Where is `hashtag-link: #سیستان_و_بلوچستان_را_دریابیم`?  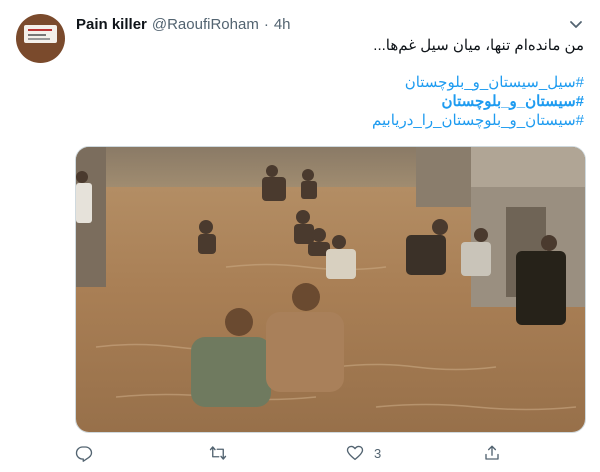
hashtag-link: #سیستان_و_بلوچستان_را_دریابیم is located at coordinates (334, 120).